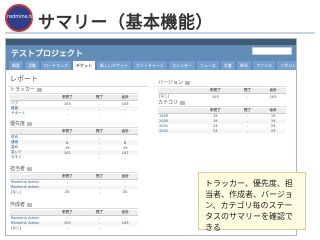 The height and width of the screenshot is (240, 320). I want to click on tab-0: 概要, so click(16, 65).